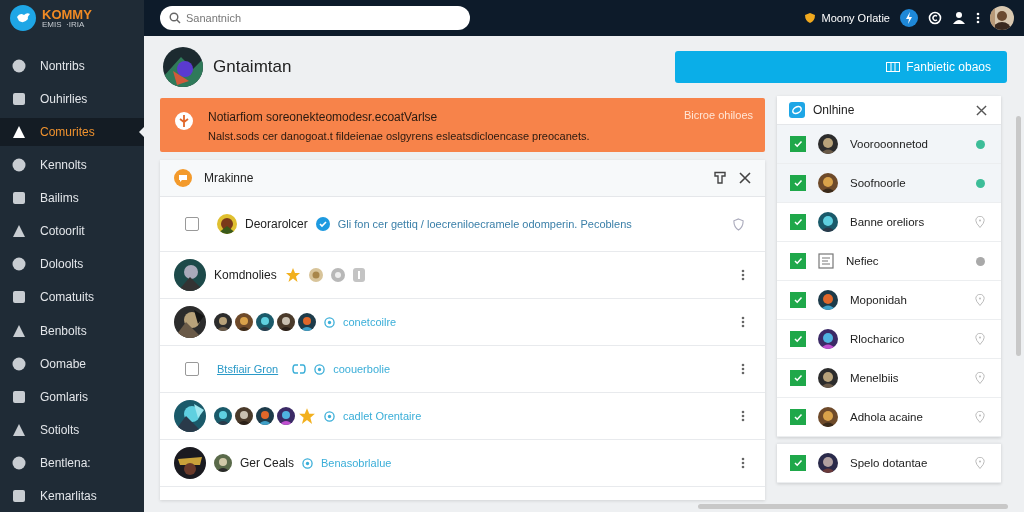 This screenshot has height=512, width=1024. Describe the element at coordinates (72, 165) in the screenshot. I see `sidebar-item: Kennolts` at that location.